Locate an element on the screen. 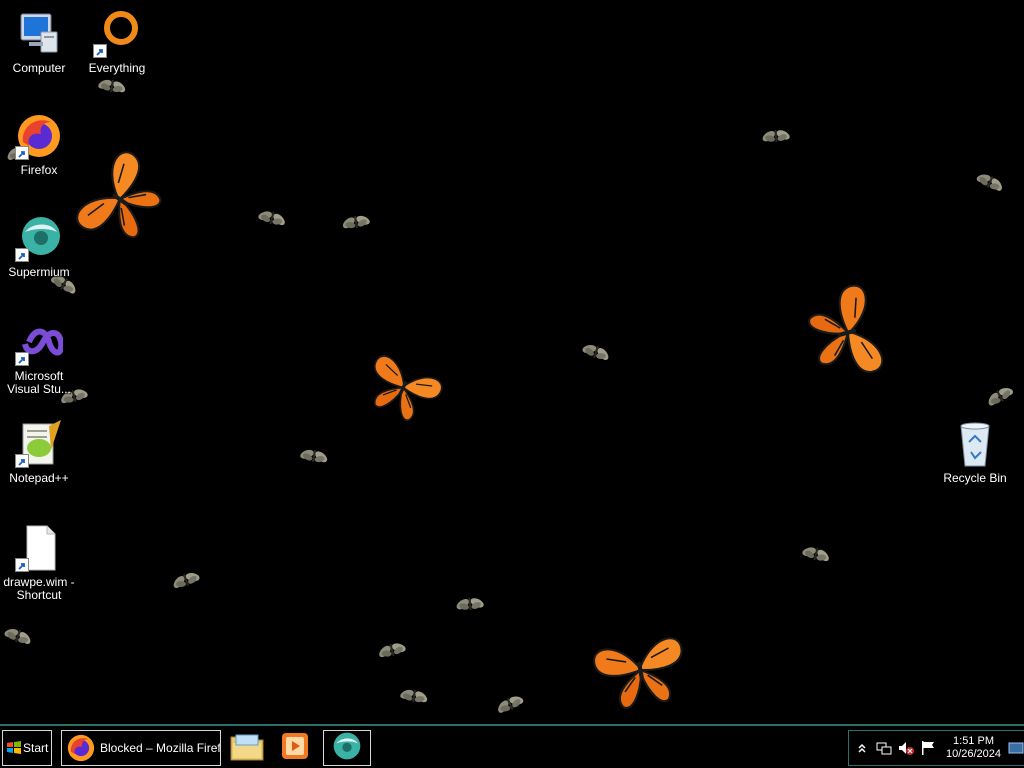 Image resolution: width=1024 pixels, height=768 pixels. show-hidden-icons-chevron-icon is located at coordinates (862, 748).